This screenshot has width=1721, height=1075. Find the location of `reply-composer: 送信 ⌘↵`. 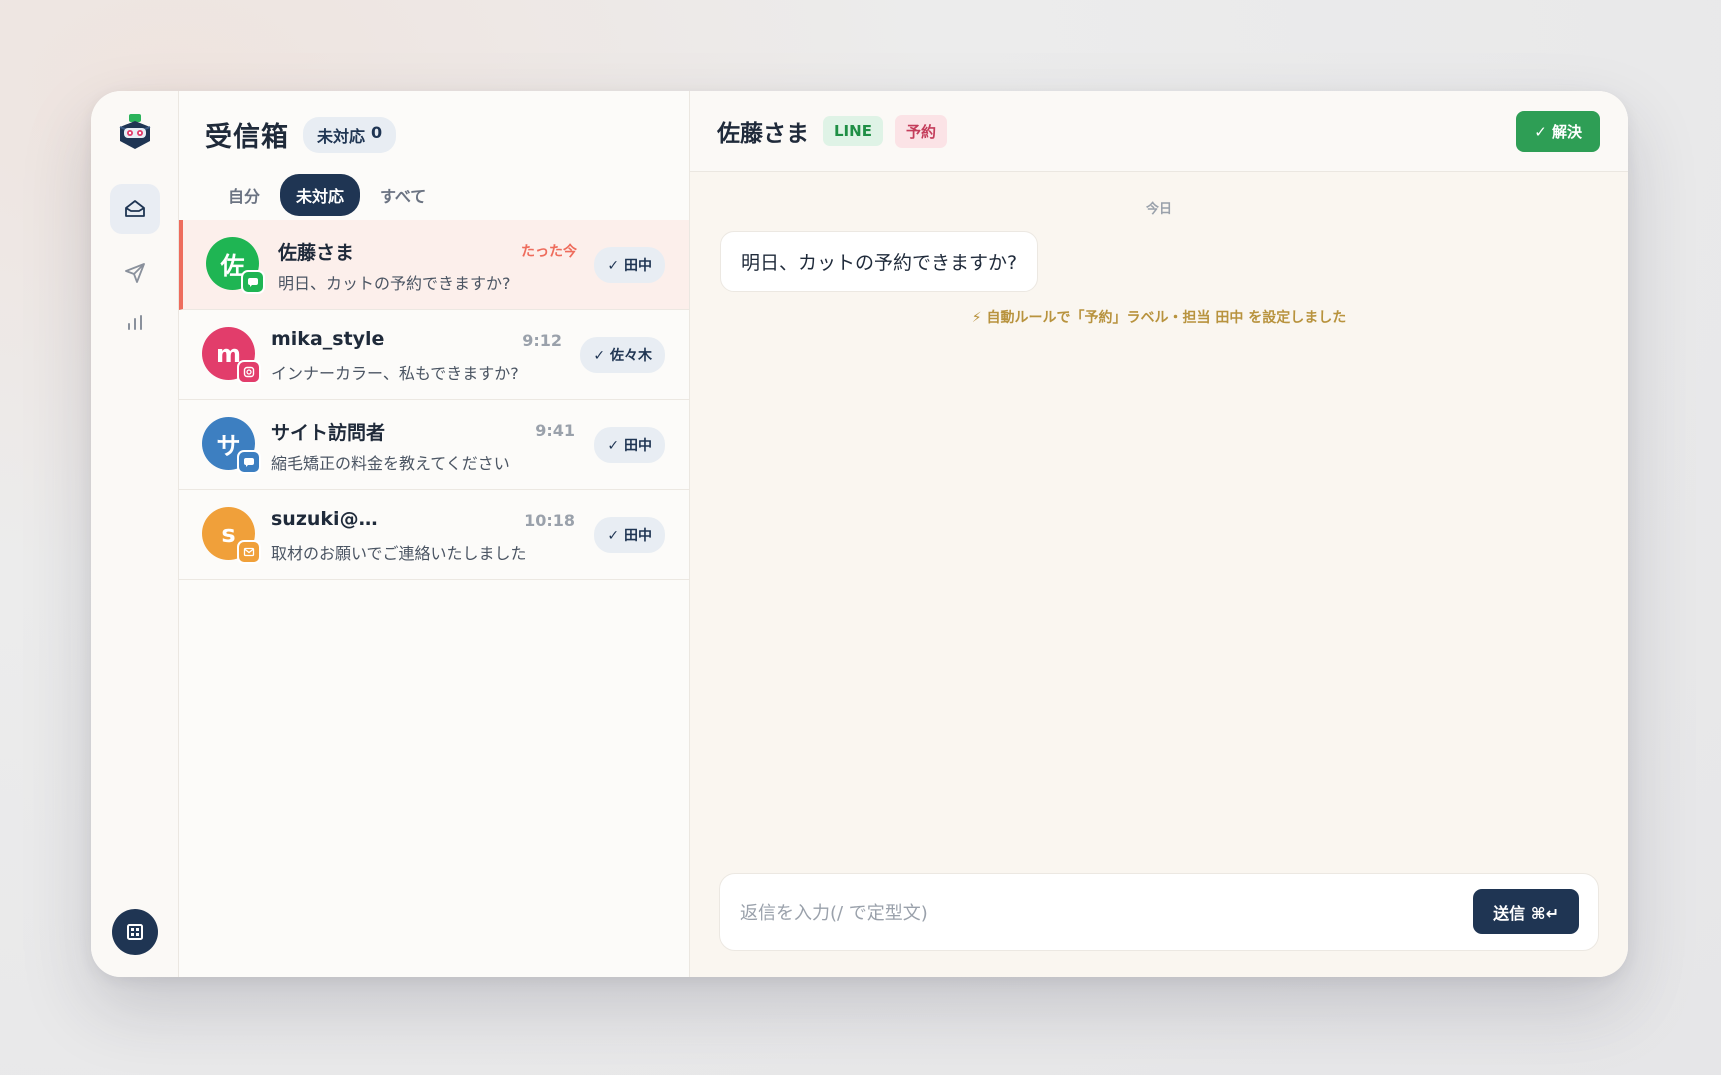

reply-composer: 送信 ⌘↵ is located at coordinates (1159, 912).